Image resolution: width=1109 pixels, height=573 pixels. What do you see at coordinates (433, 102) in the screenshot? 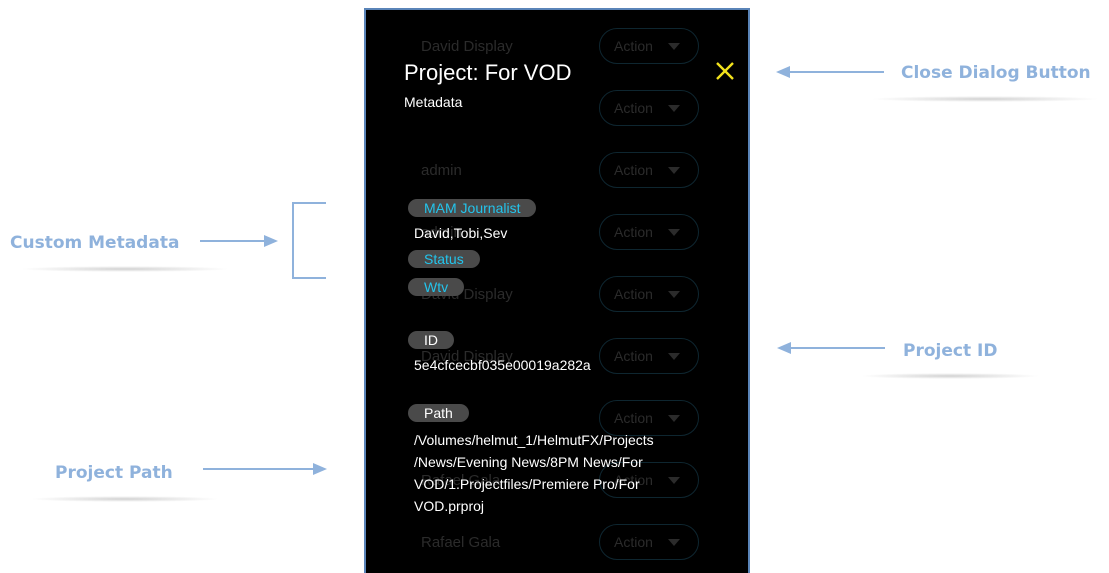
I see `dialog-subtitle: Metadata` at bounding box center [433, 102].